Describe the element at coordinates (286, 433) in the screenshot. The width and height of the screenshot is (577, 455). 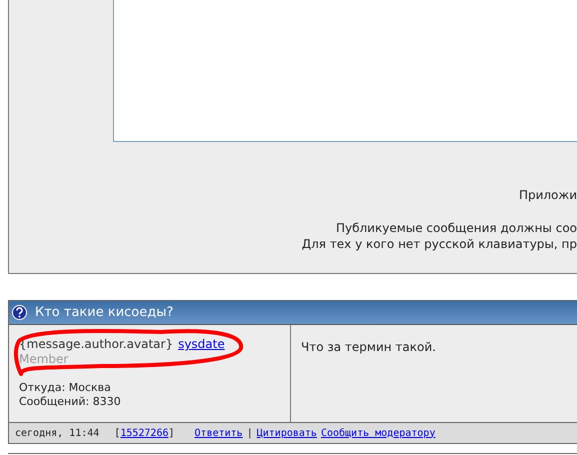
I see `action-link: Цитировать` at that location.